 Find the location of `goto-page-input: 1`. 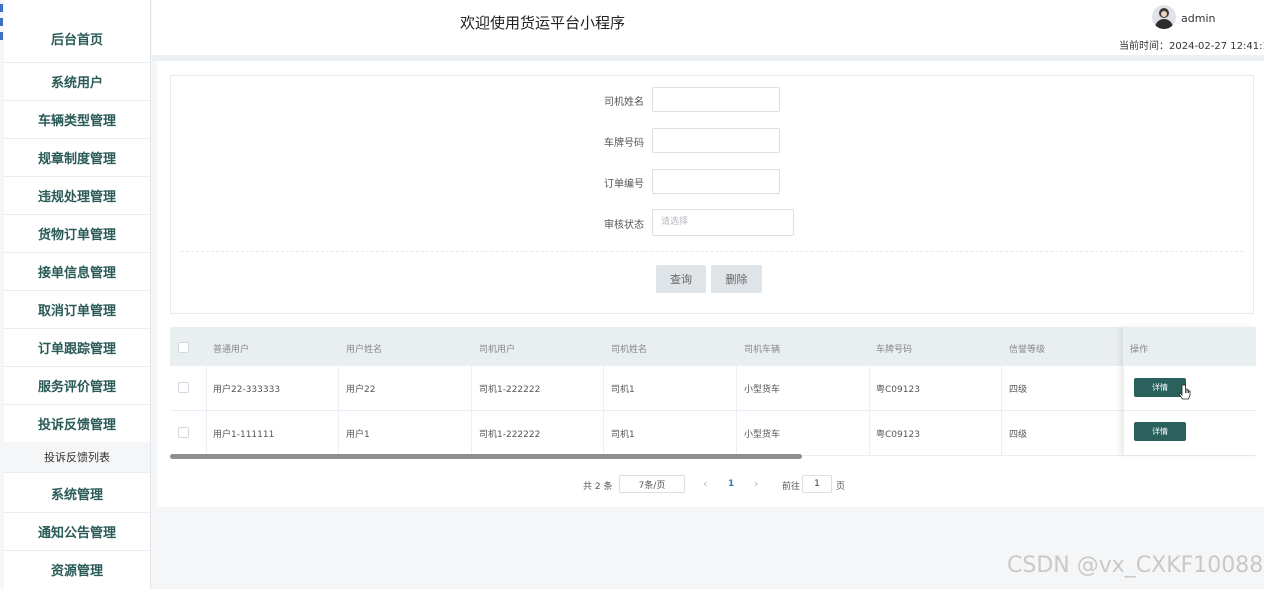

goto-page-input: 1 is located at coordinates (817, 484).